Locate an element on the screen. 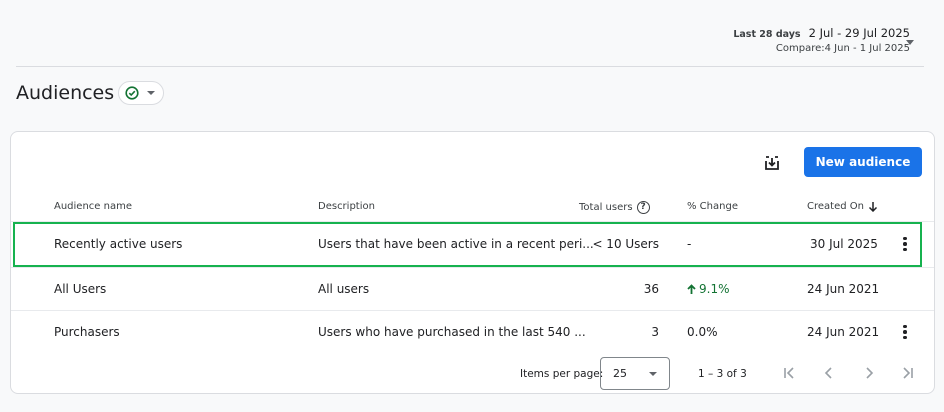  column-header-audience-name: Audience name is located at coordinates (93, 206).